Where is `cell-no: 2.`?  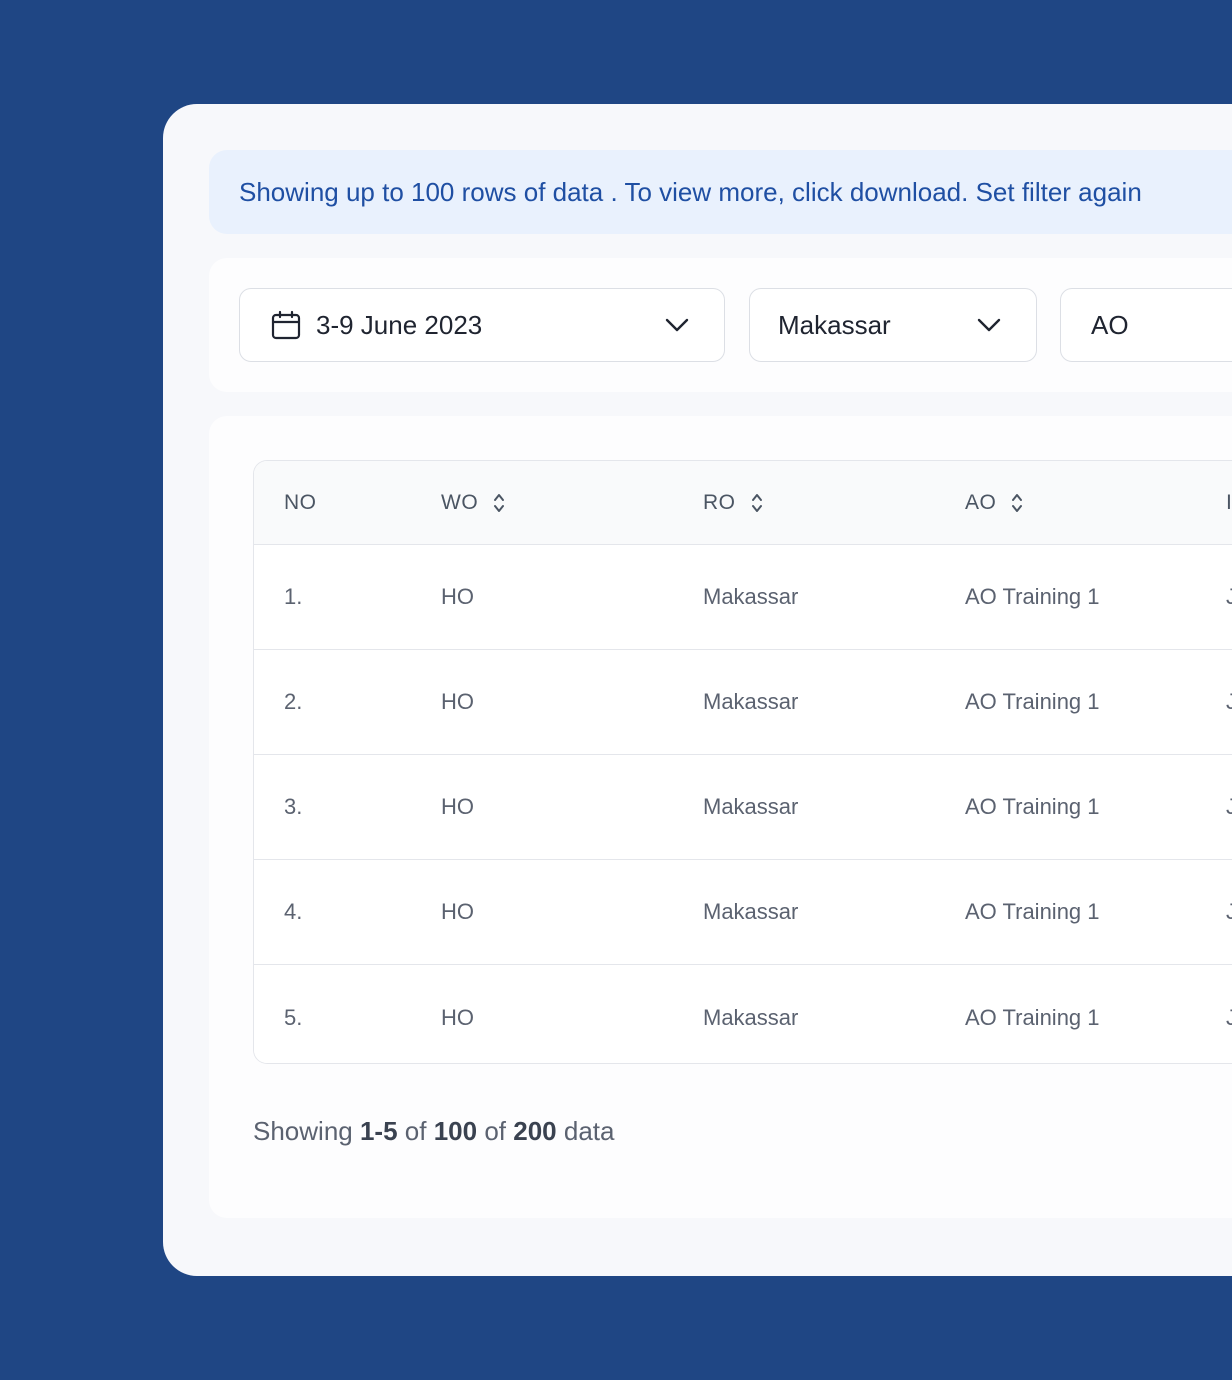
cell-no: 2. is located at coordinates (293, 701).